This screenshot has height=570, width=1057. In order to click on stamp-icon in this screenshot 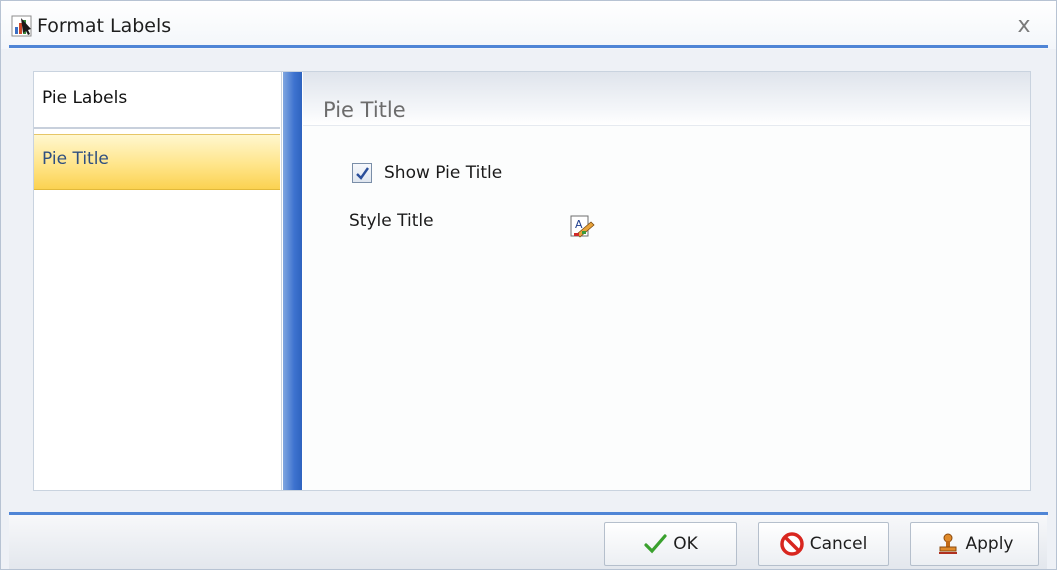, I will do `click(948, 544)`.